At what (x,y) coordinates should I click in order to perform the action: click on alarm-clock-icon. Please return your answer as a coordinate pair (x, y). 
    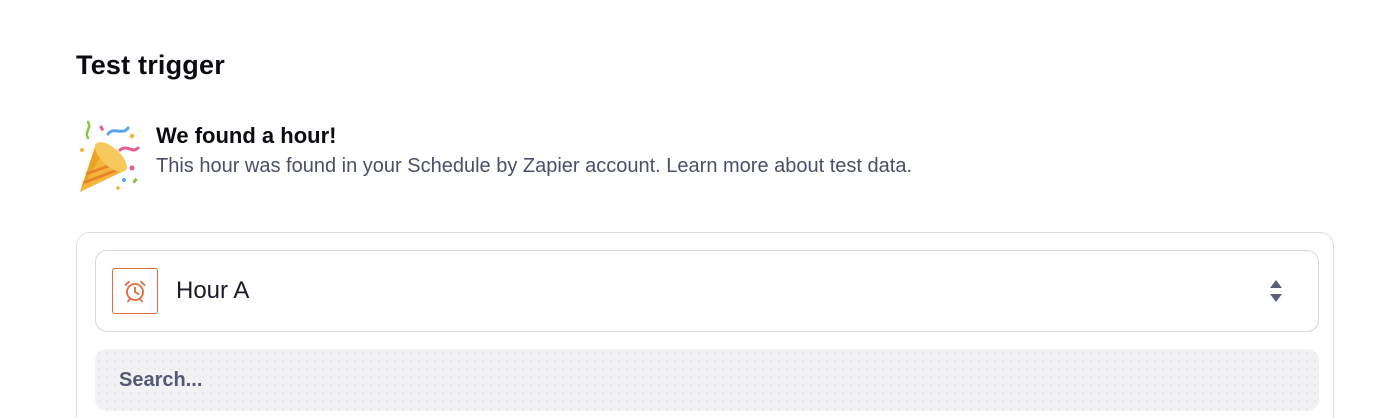
    Looking at the image, I should click on (135, 291).